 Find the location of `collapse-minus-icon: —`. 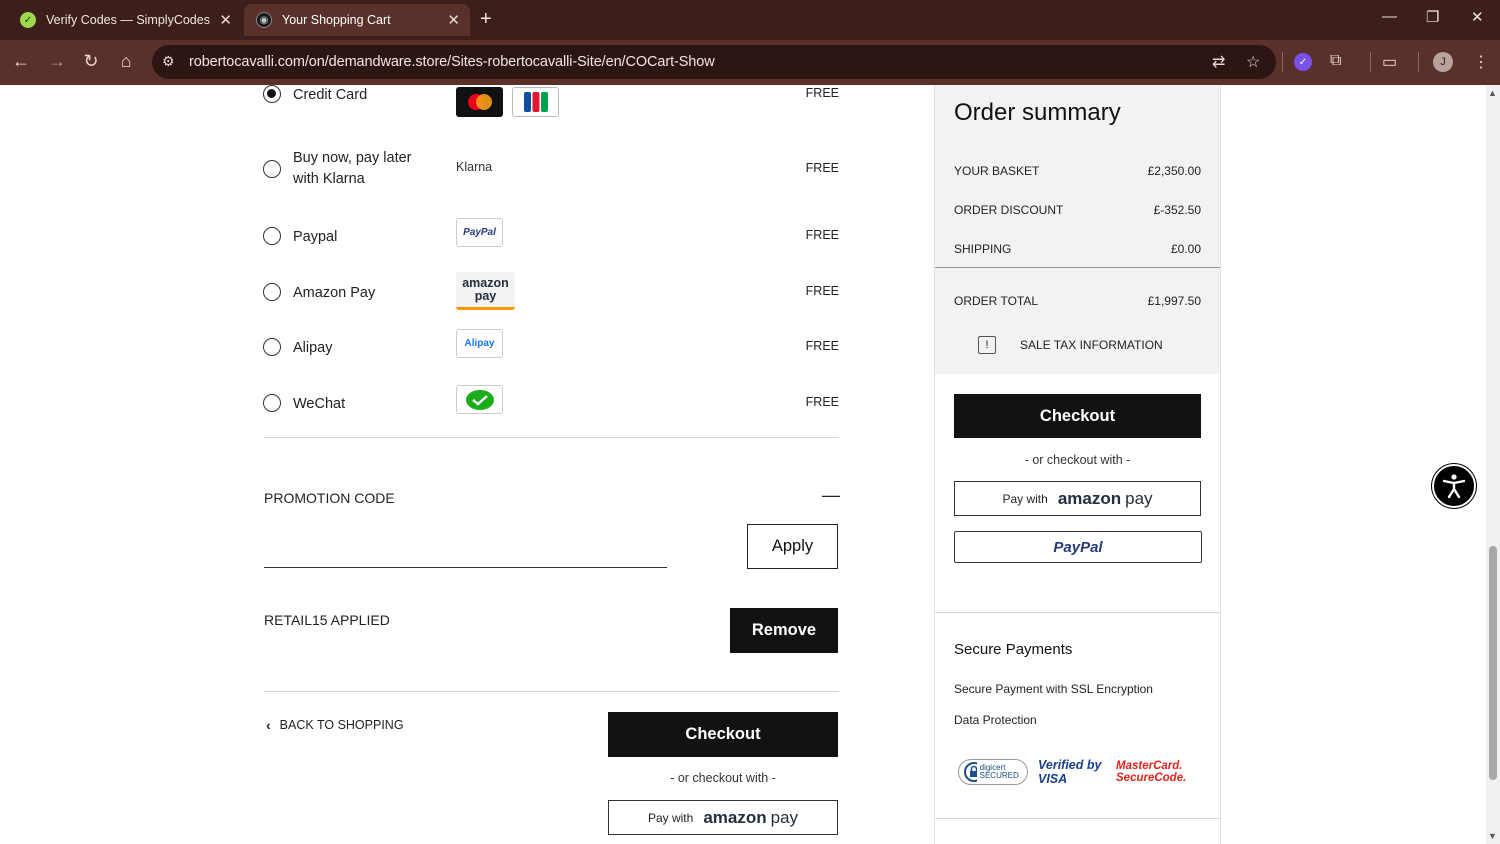

collapse-minus-icon: — is located at coordinates (831, 495).